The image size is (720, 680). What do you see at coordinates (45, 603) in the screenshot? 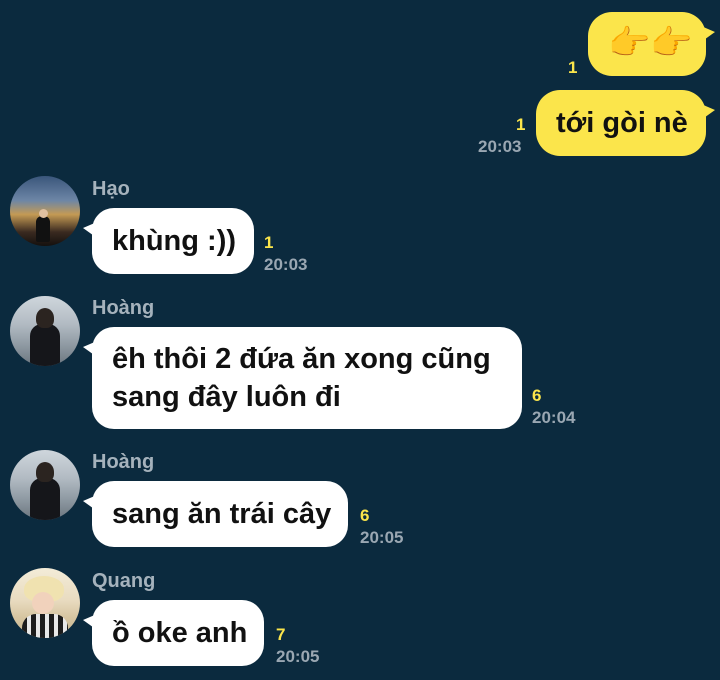
I see `avatar-quang` at bounding box center [45, 603].